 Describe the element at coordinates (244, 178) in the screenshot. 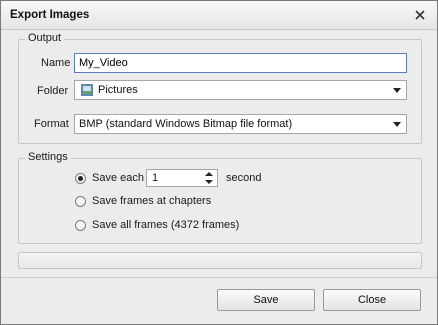

I see `interval-unit-label: second` at that location.